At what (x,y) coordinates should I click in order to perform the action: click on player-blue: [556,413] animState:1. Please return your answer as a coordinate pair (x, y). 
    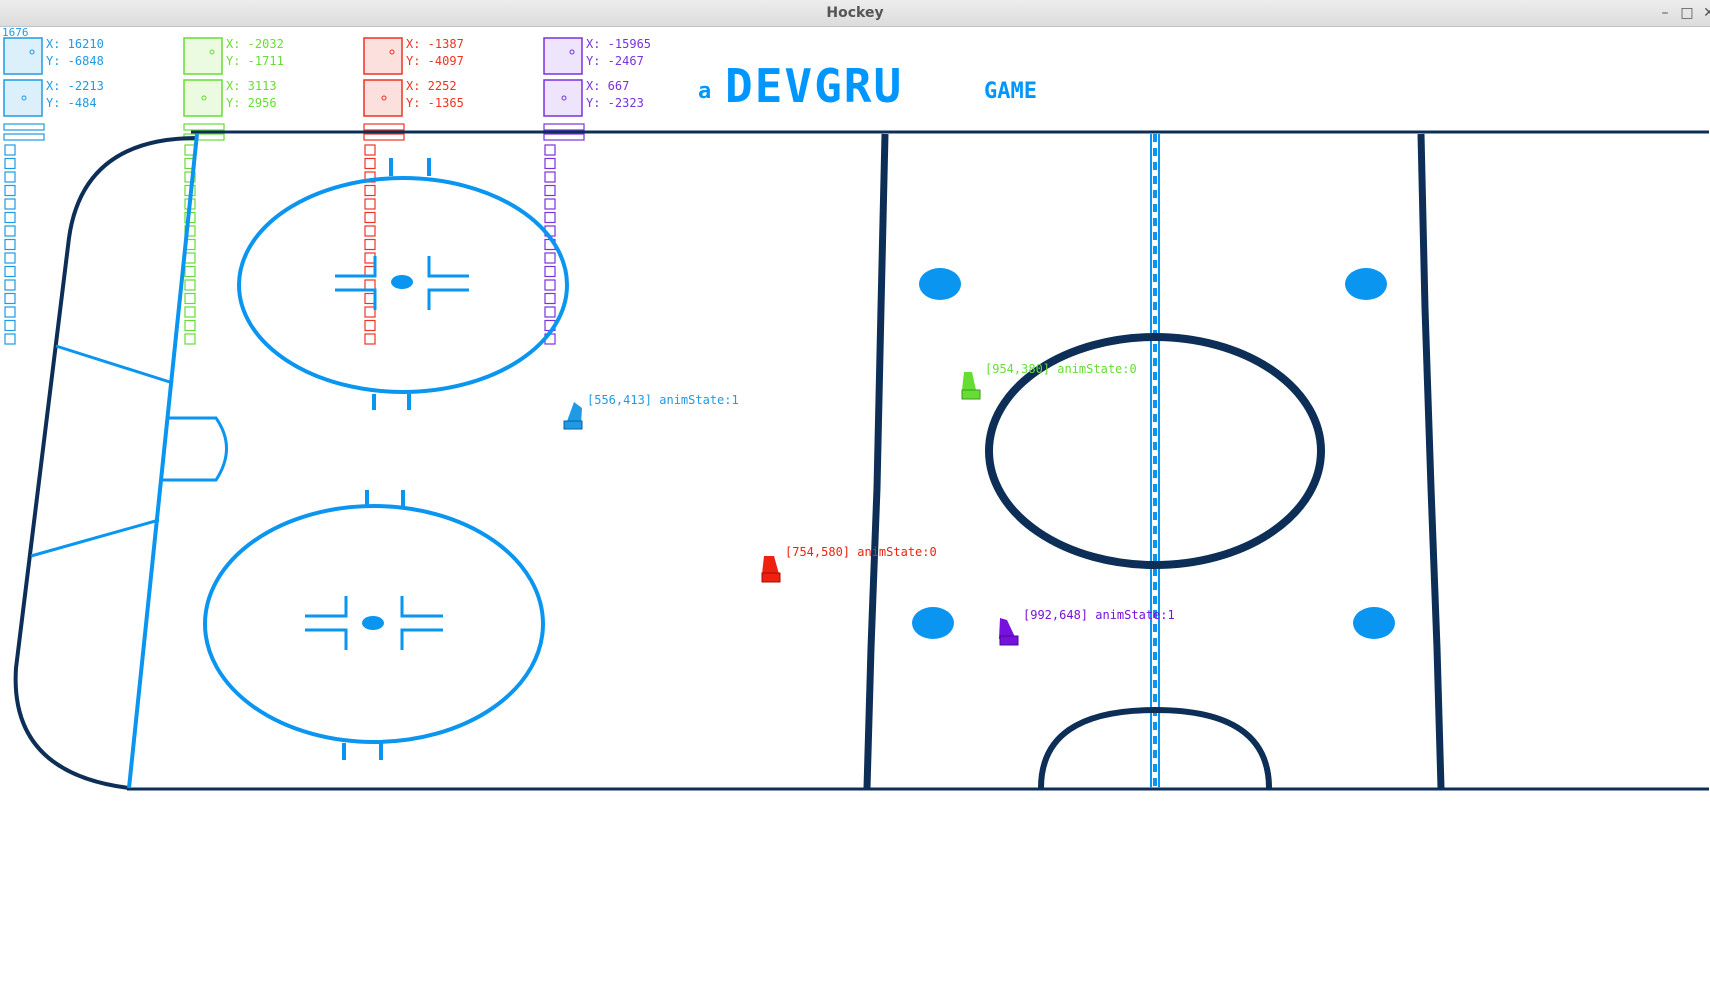
    Looking at the image, I should click on (651, 411).